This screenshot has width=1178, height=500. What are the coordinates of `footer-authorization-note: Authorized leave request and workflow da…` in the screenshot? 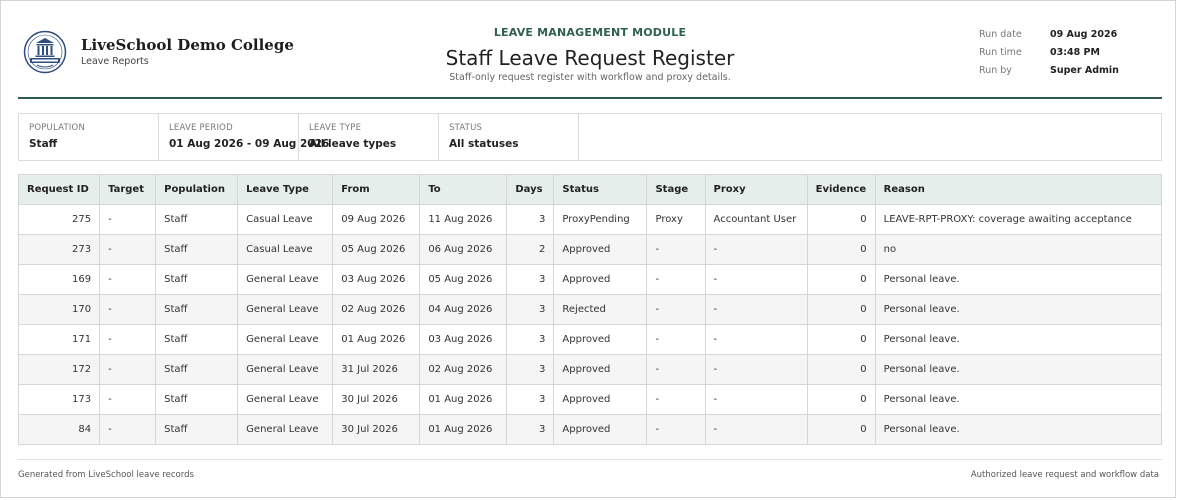 It's located at (1064, 475).